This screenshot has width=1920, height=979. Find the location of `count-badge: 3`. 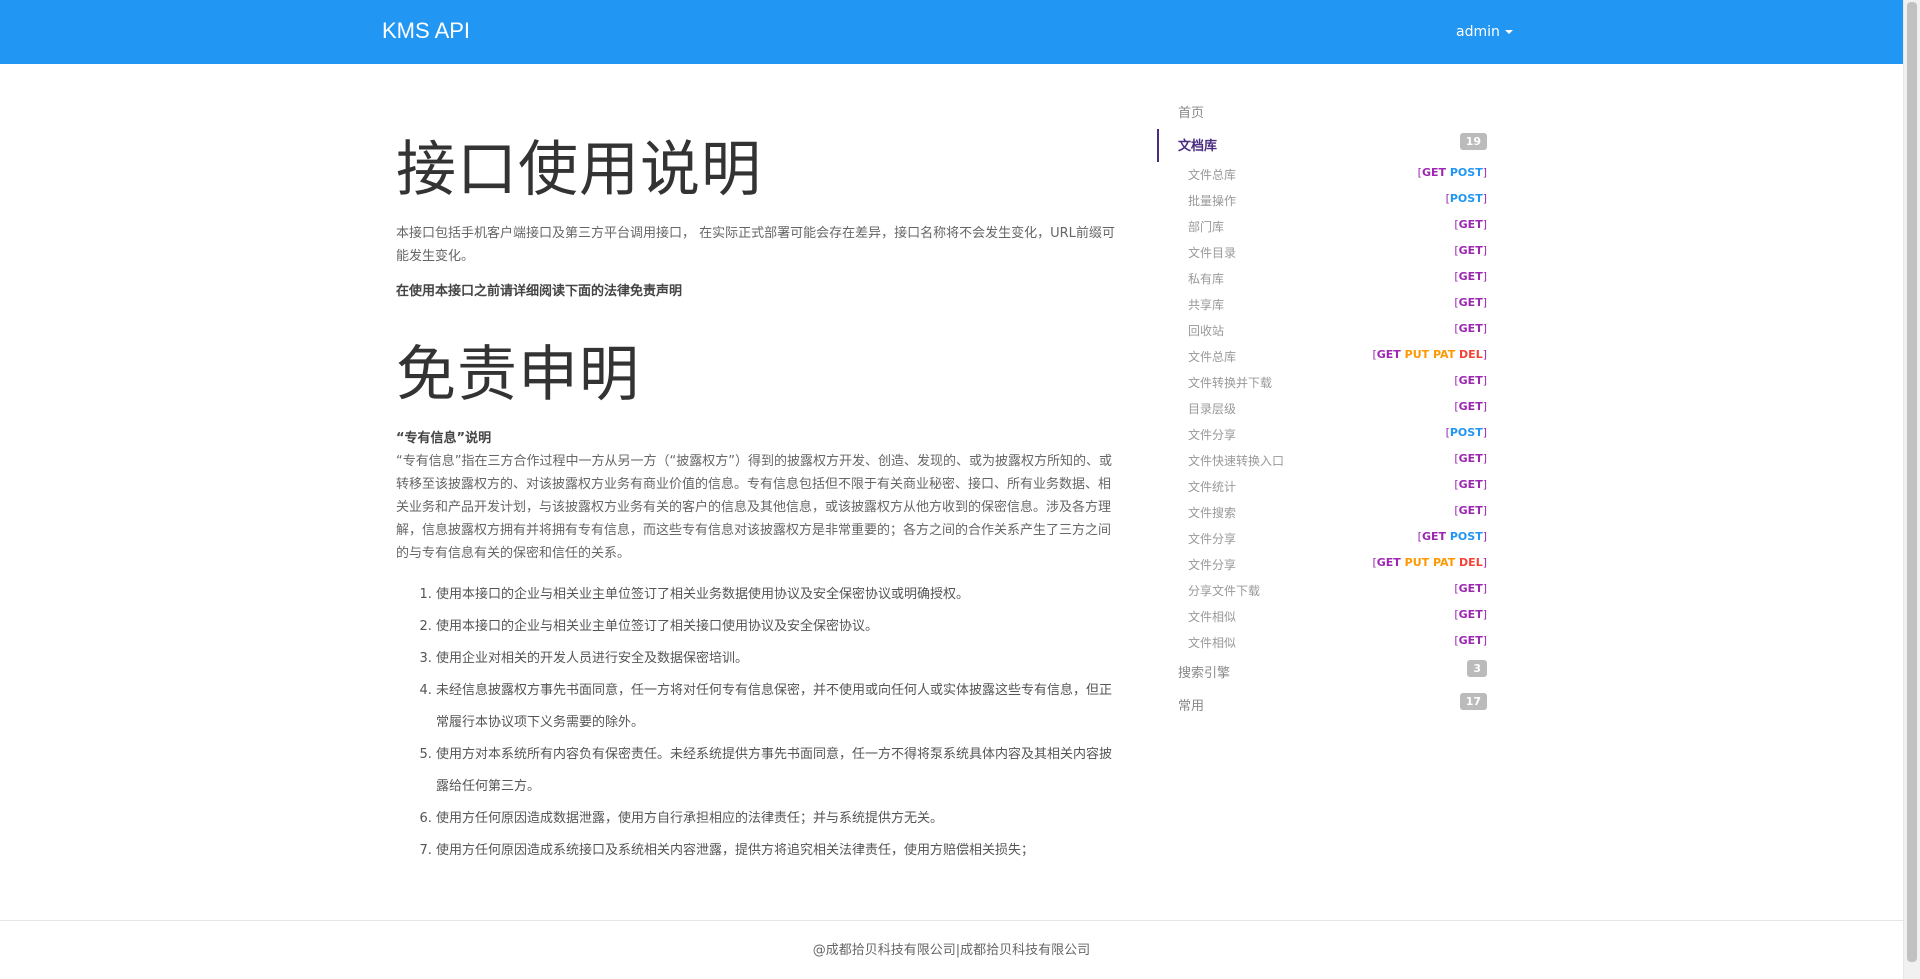

count-badge: 3 is located at coordinates (1477, 668).